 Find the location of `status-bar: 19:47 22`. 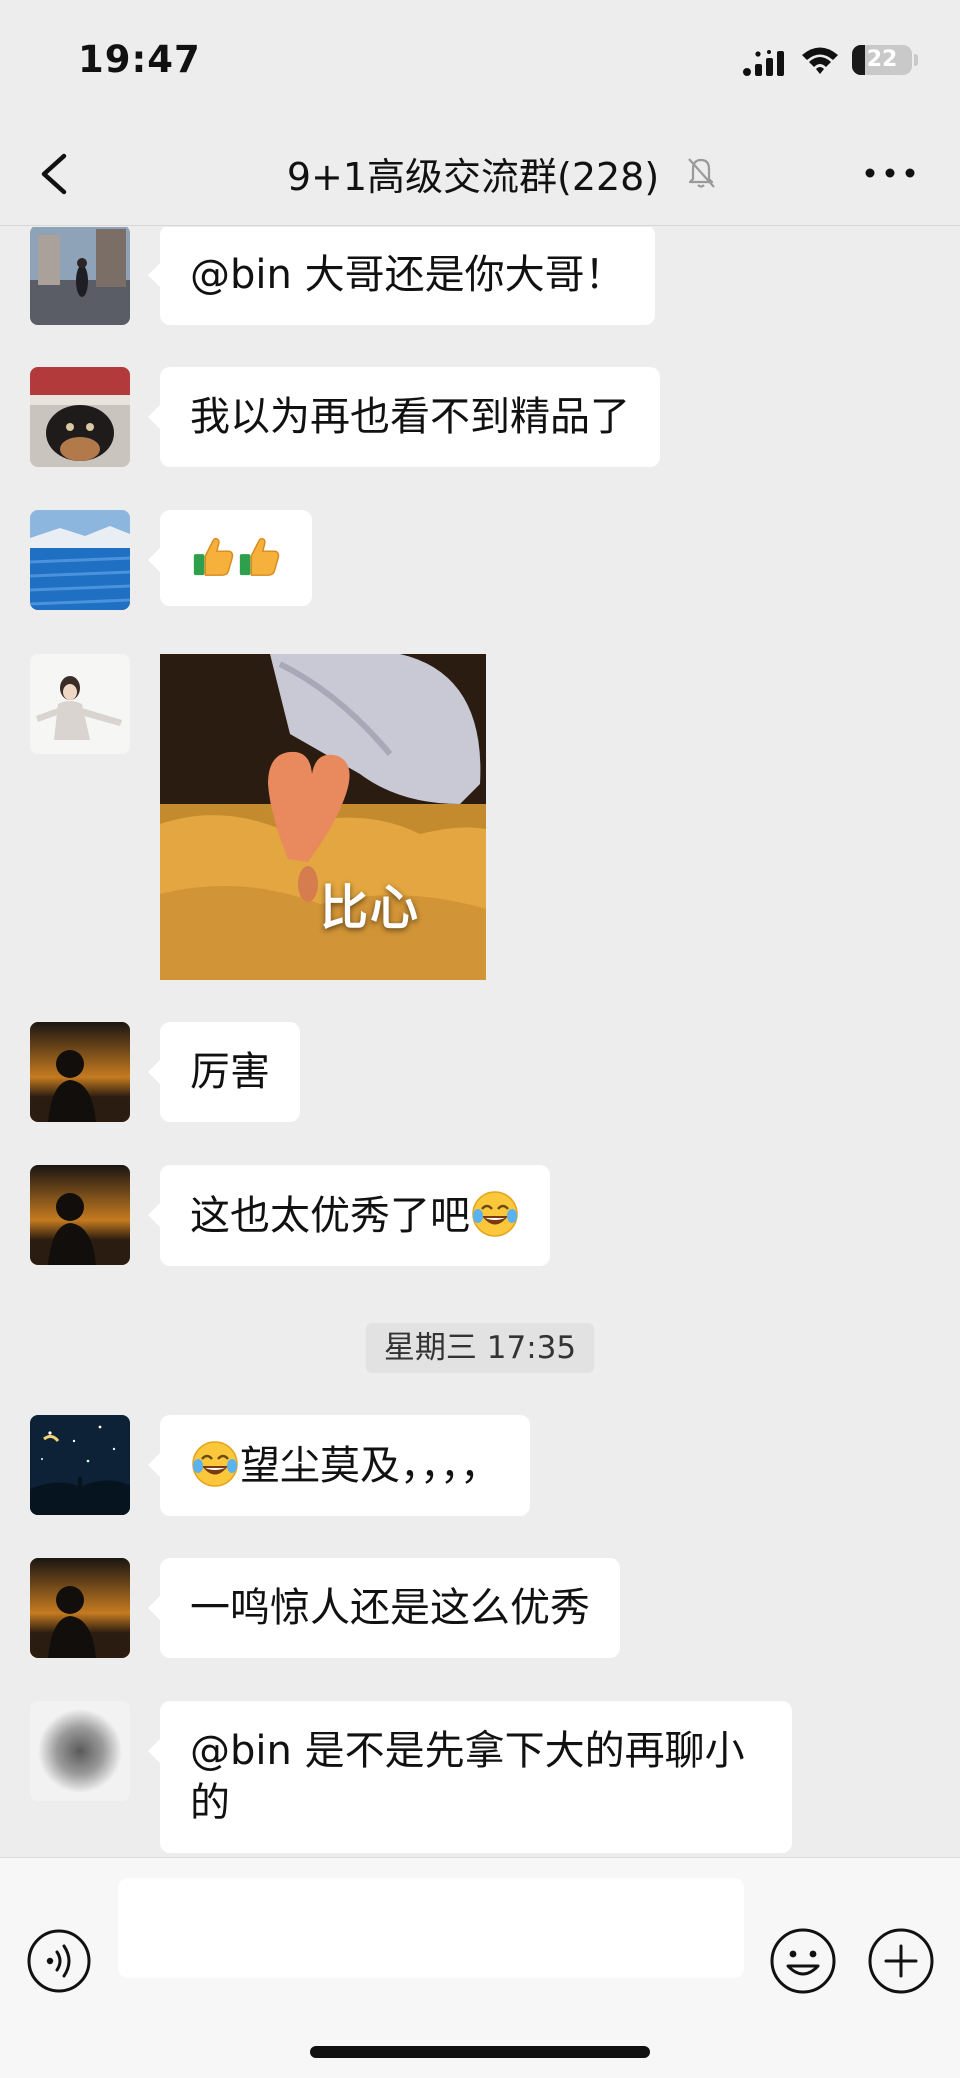

status-bar: 19:47 22 is located at coordinates (480, 60).